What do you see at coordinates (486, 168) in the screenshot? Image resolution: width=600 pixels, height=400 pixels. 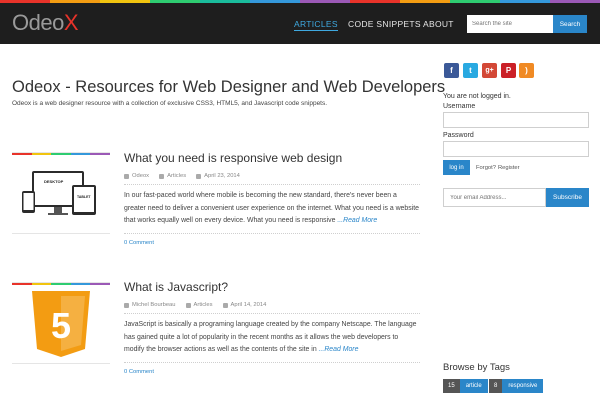 I see `forgot-link: Forgot?` at bounding box center [486, 168].